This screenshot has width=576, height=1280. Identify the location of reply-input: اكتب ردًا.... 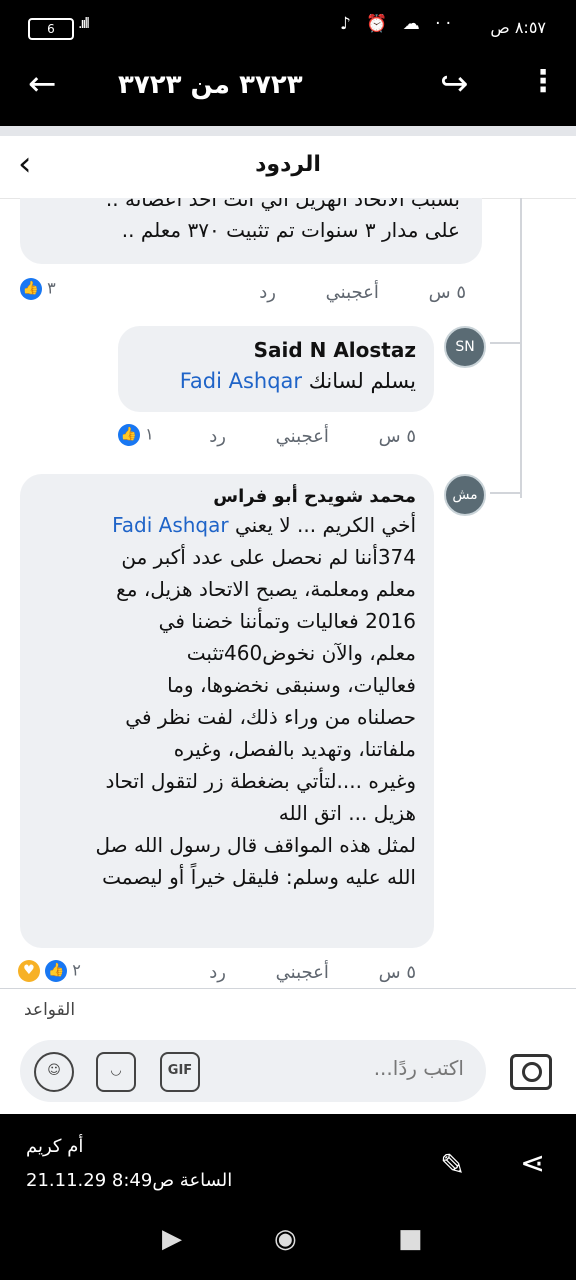
(419, 1068).